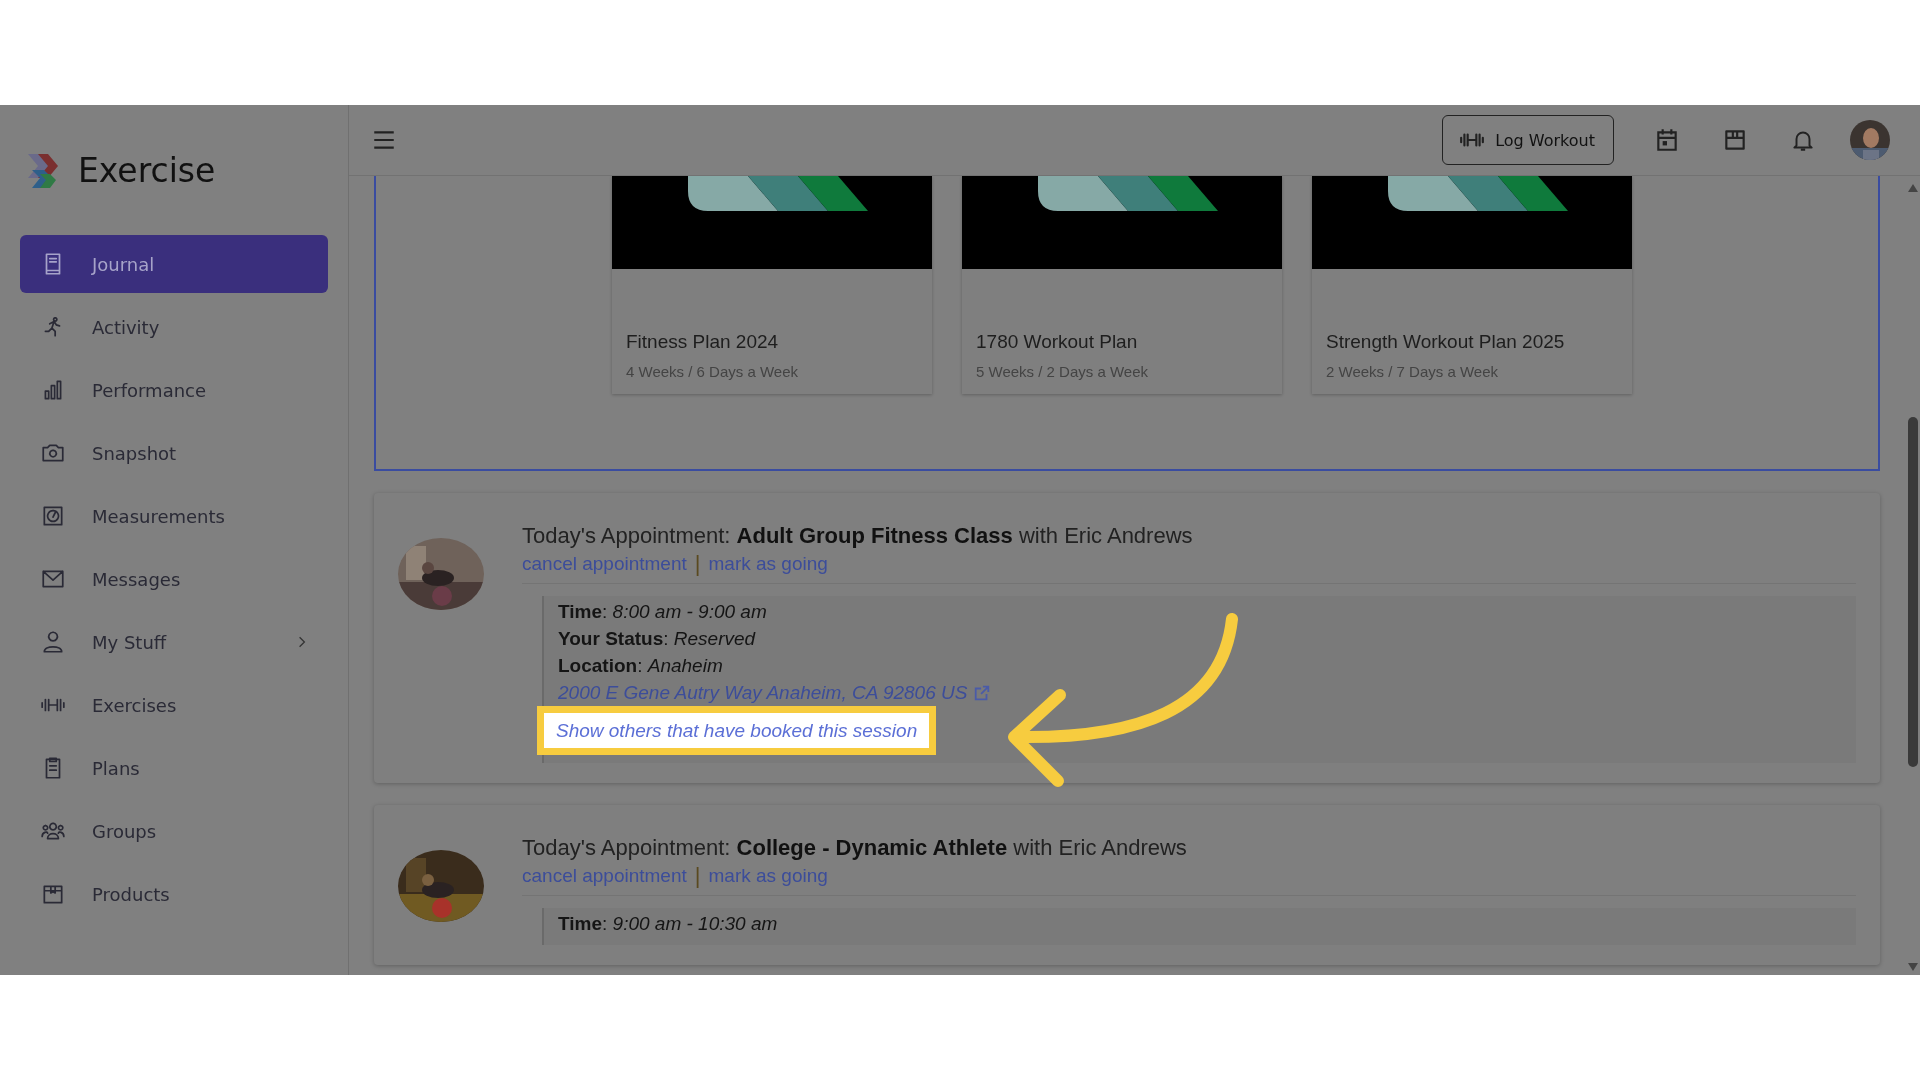 Image resolution: width=1920 pixels, height=1080 pixels. I want to click on sidebar-item: Exercises, so click(174, 705).